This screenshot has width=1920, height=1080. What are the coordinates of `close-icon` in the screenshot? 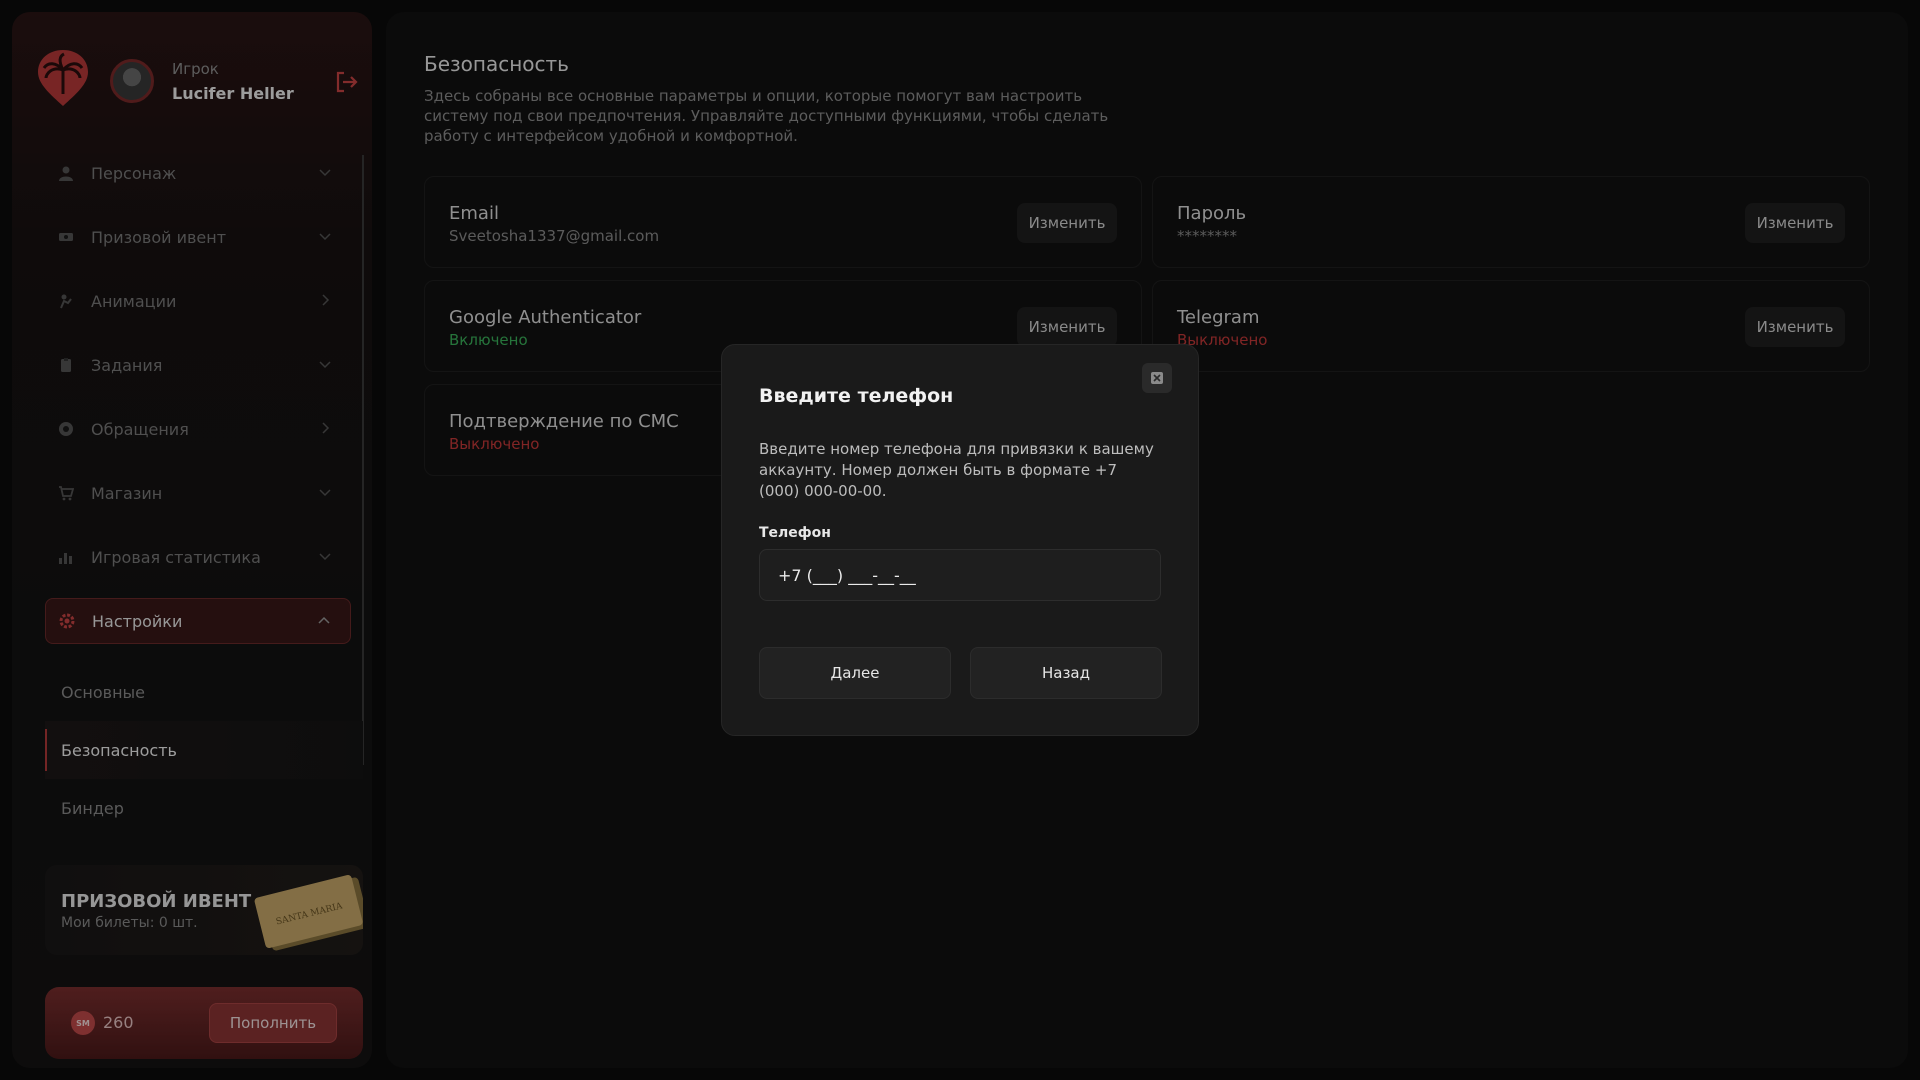 It's located at (1157, 378).